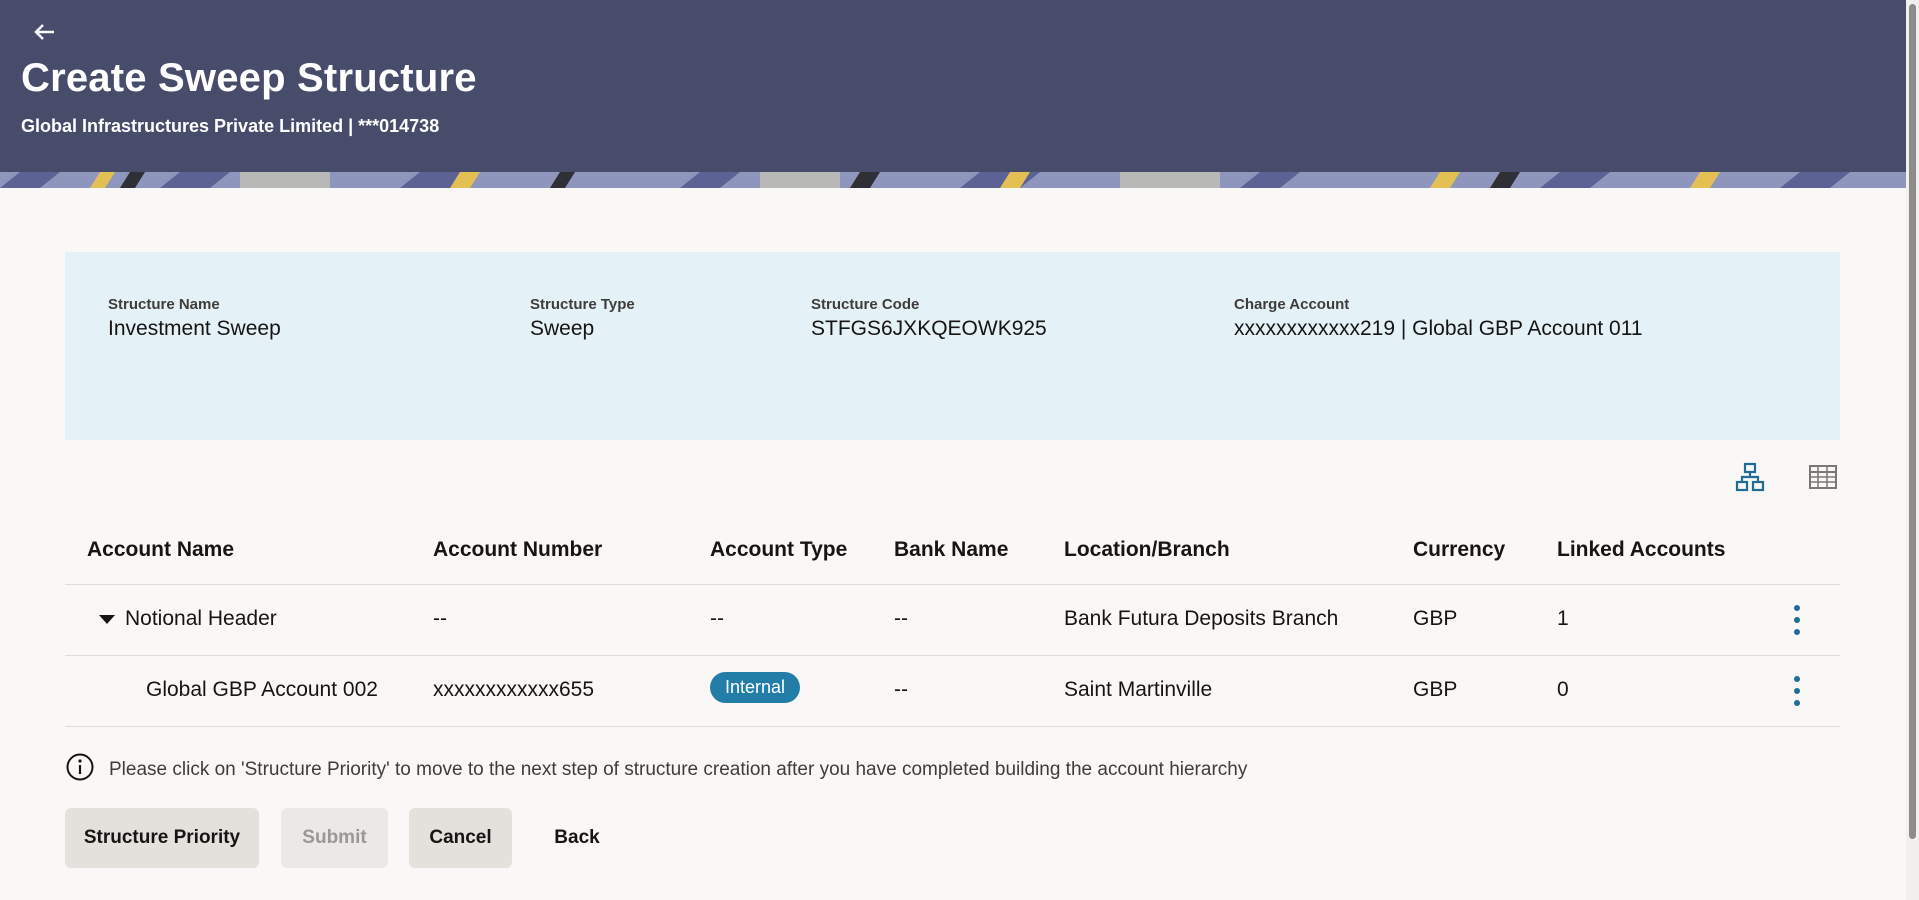 Image resolution: width=1919 pixels, height=900 pixels. What do you see at coordinates (1563, 689) in the screenshot?
I see `linked-accounts-cell: 0` at bounding box center [1563, 689].